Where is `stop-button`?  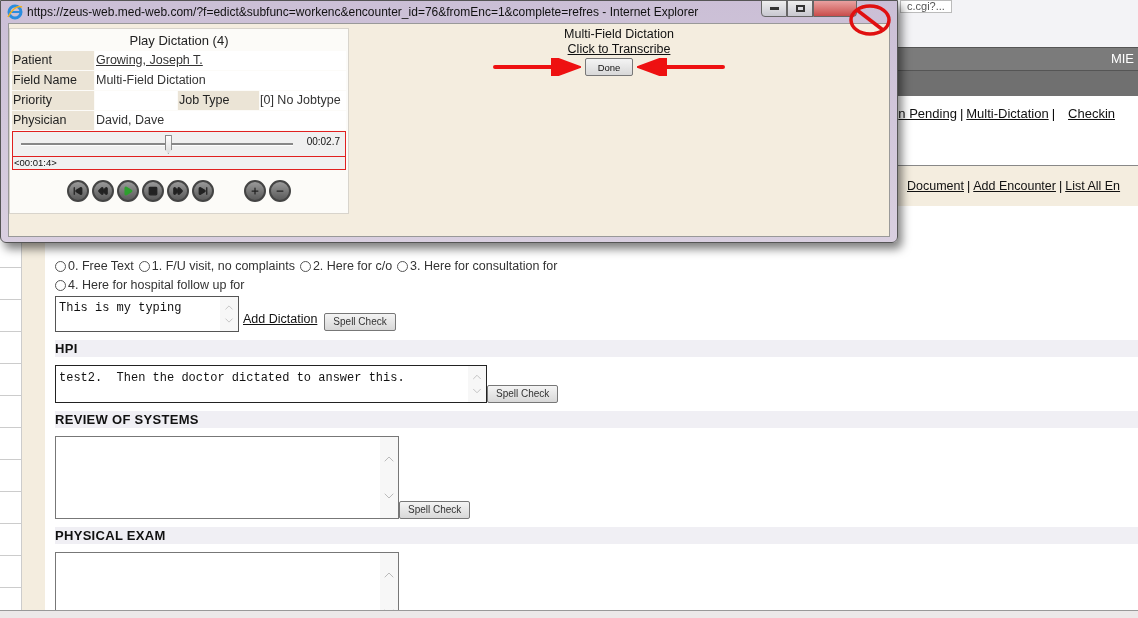
stop-button is located at coordinates (153, 191).